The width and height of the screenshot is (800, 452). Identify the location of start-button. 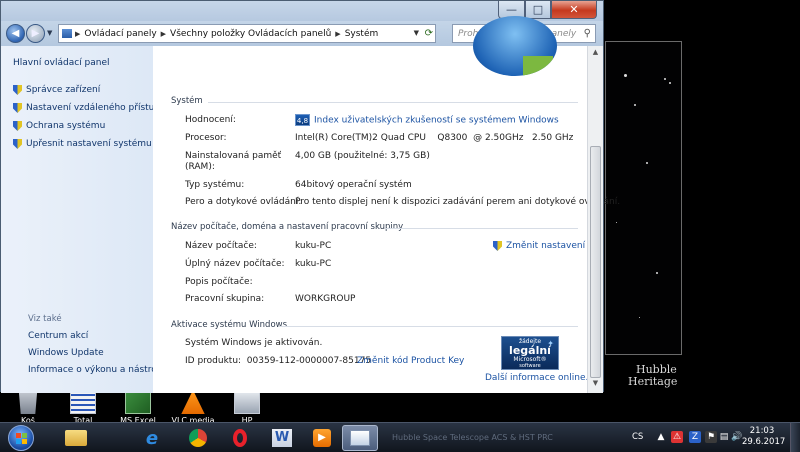
(21, 437).